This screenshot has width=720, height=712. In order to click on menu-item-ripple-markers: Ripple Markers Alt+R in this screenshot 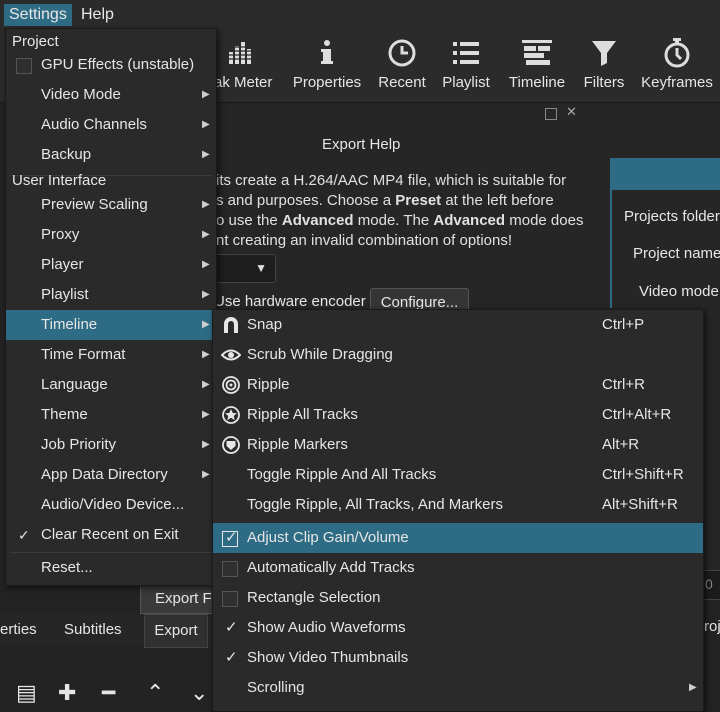, I will do `click(458, 445)`.